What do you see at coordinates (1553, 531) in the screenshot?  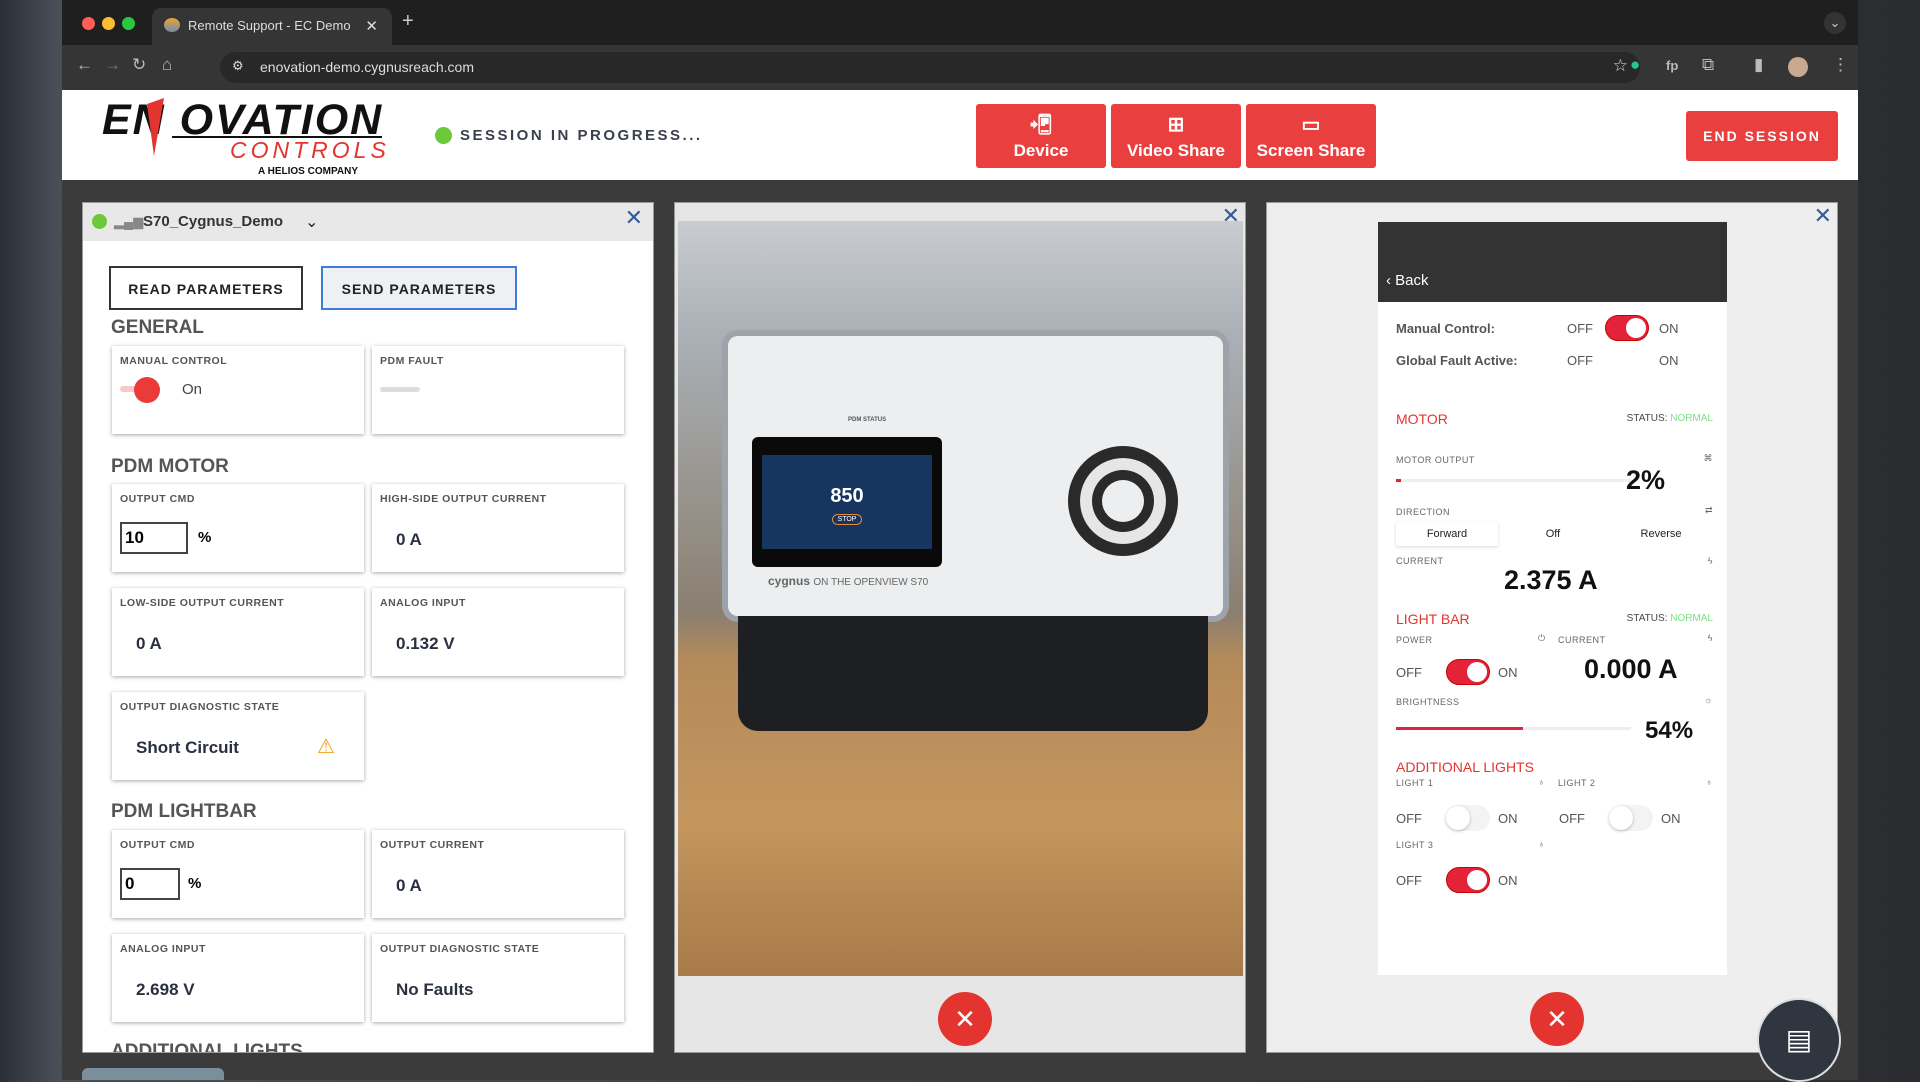 I see `direction-off: Off` at bounding box center [1553, 531].